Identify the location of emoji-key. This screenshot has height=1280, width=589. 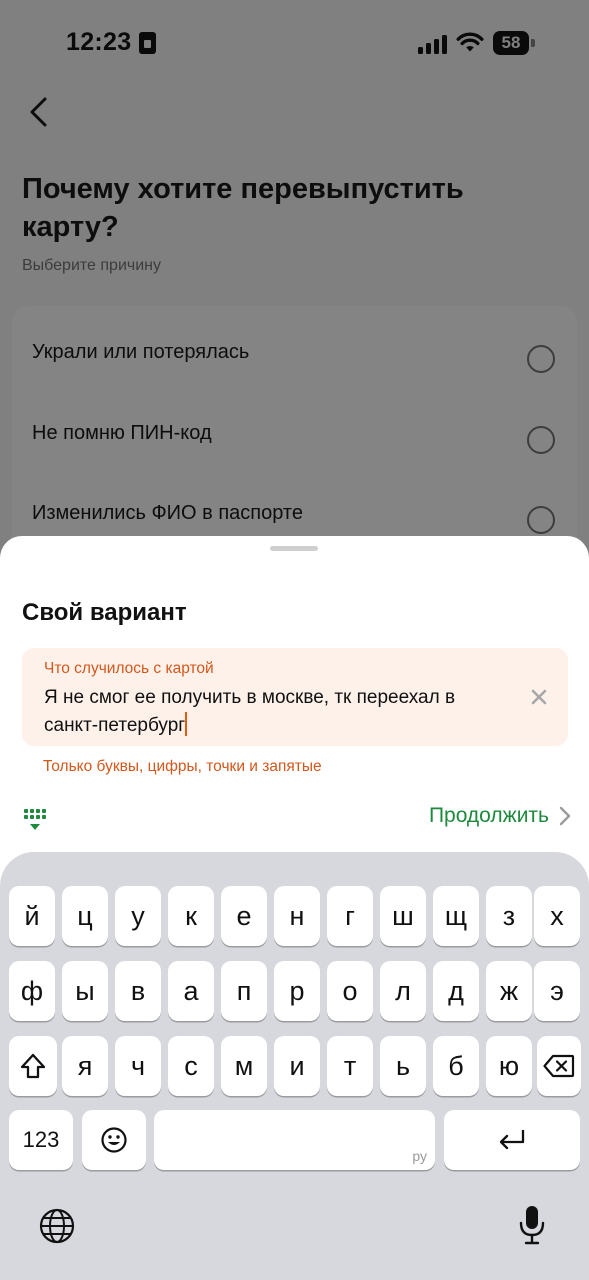
(114, 1140).